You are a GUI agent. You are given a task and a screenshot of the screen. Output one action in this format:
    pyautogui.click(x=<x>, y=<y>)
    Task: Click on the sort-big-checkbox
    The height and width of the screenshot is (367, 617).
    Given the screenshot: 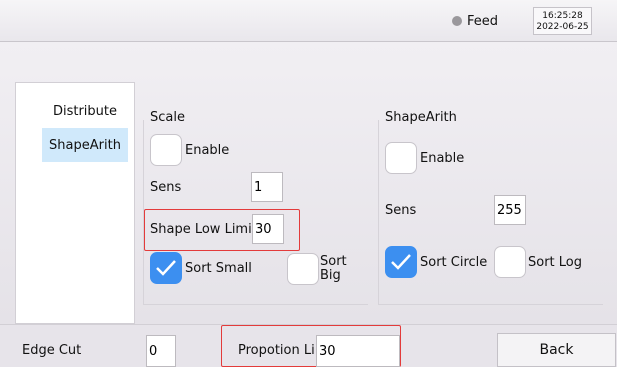 What is the action you would take?
    pyautogui.click(x=303, y=269)
    